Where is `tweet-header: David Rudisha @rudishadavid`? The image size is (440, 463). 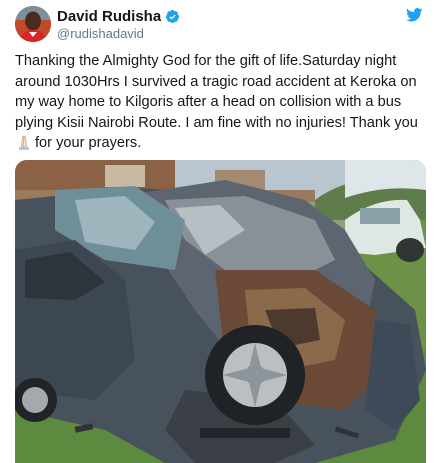 tweet-header: David Rudisha @rudishadavid is located at coordinates (220, 24).